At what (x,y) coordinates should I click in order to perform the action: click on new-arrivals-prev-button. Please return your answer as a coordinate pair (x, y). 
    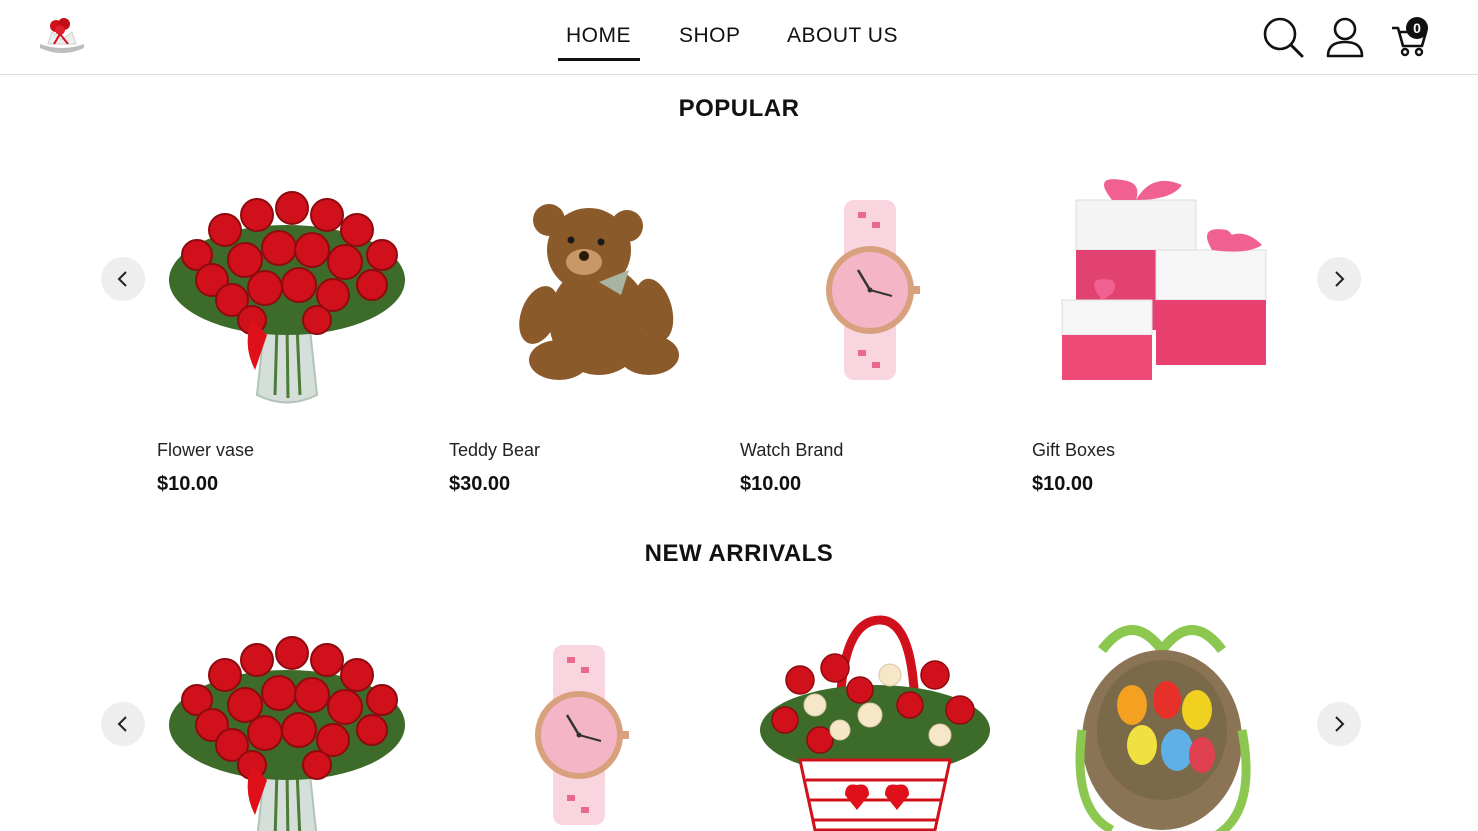
    Looking at the image, I should click on (123, 724).